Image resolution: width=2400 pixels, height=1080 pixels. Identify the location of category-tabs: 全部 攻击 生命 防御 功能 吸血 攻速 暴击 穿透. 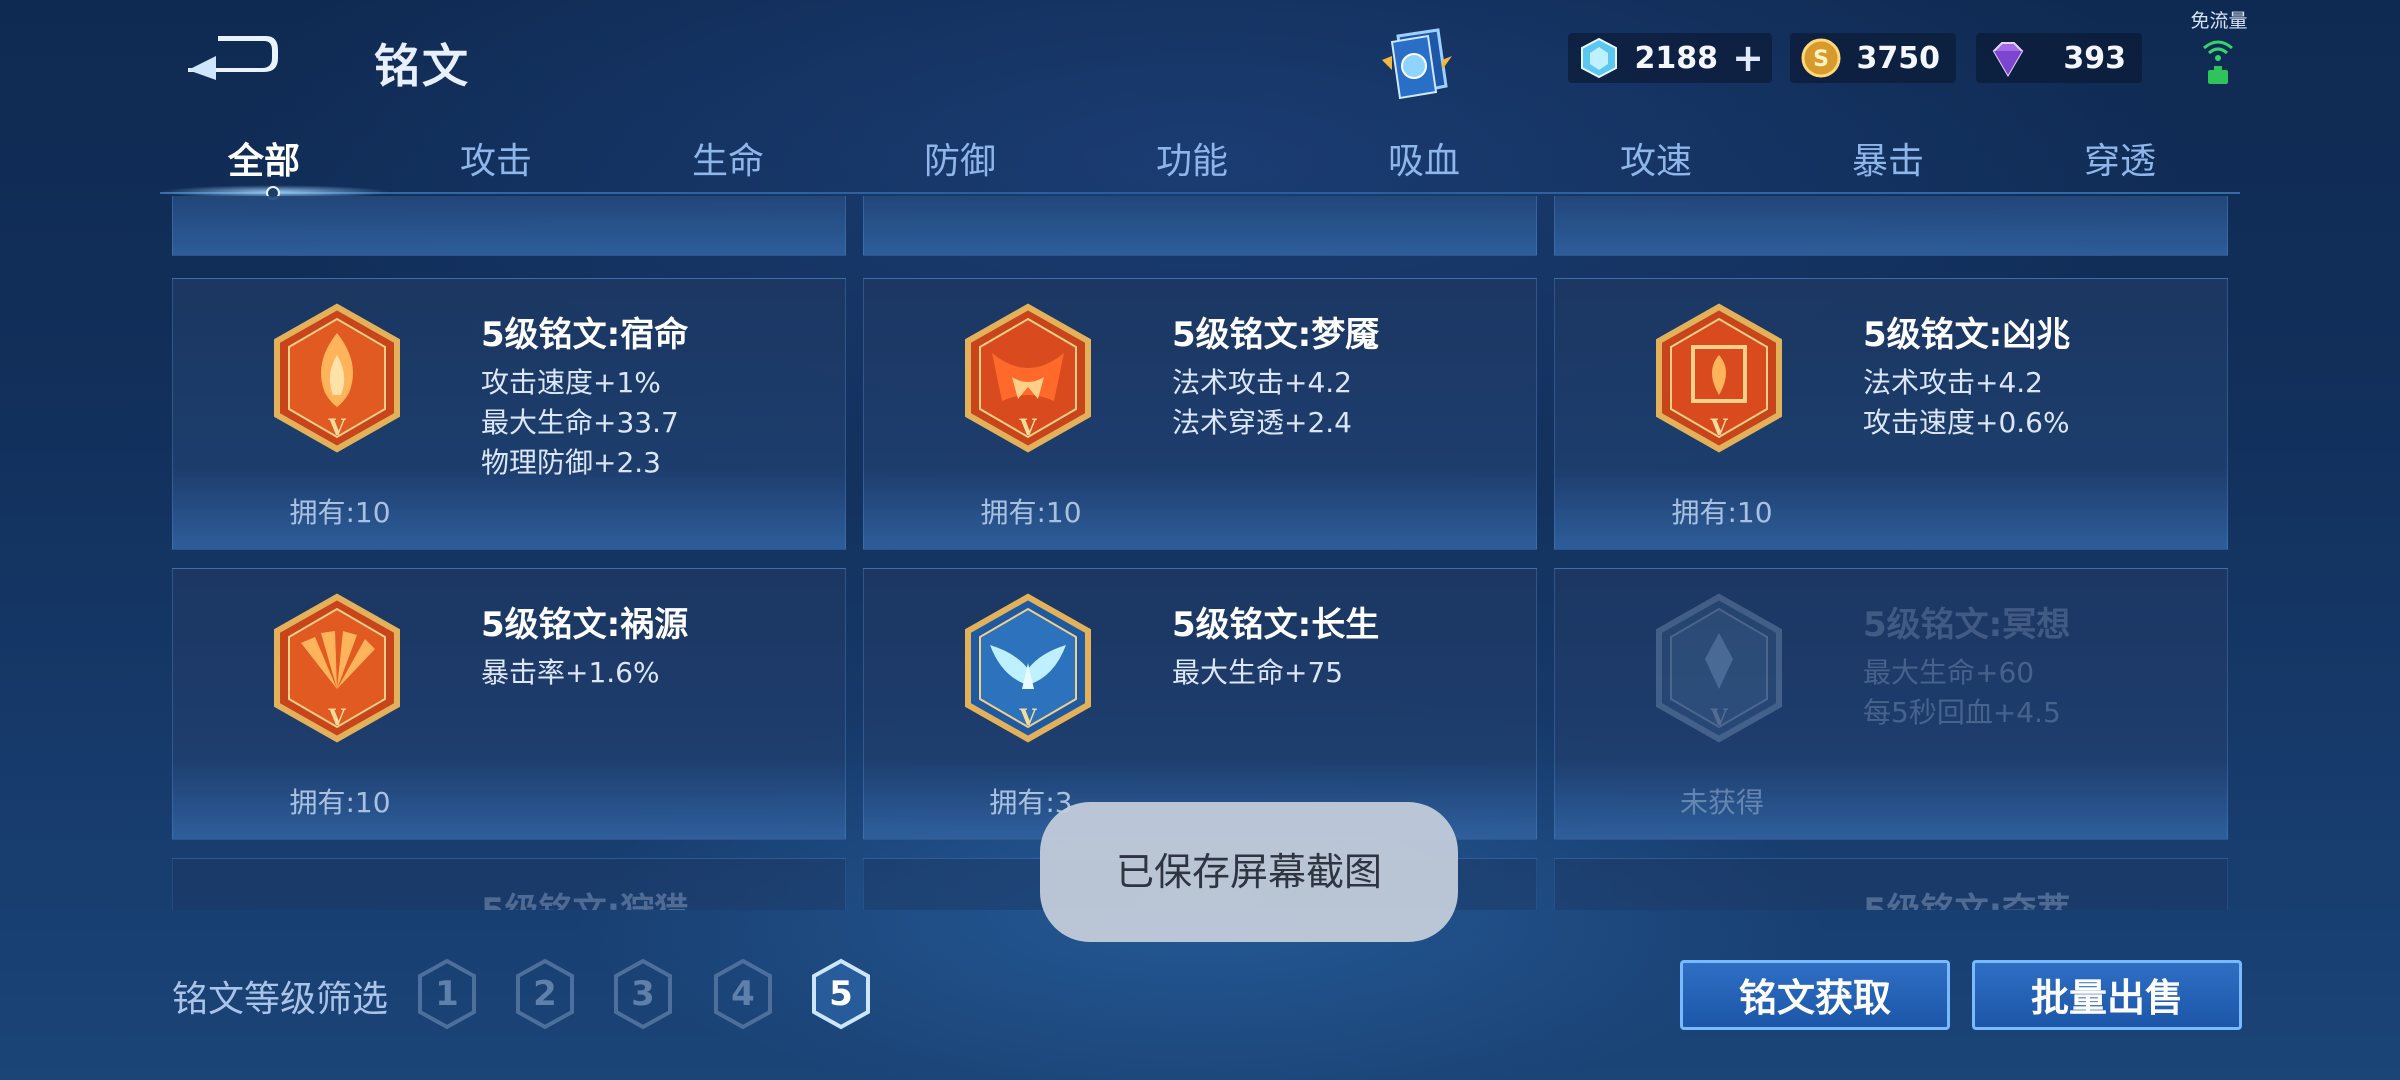
(1200, 162).